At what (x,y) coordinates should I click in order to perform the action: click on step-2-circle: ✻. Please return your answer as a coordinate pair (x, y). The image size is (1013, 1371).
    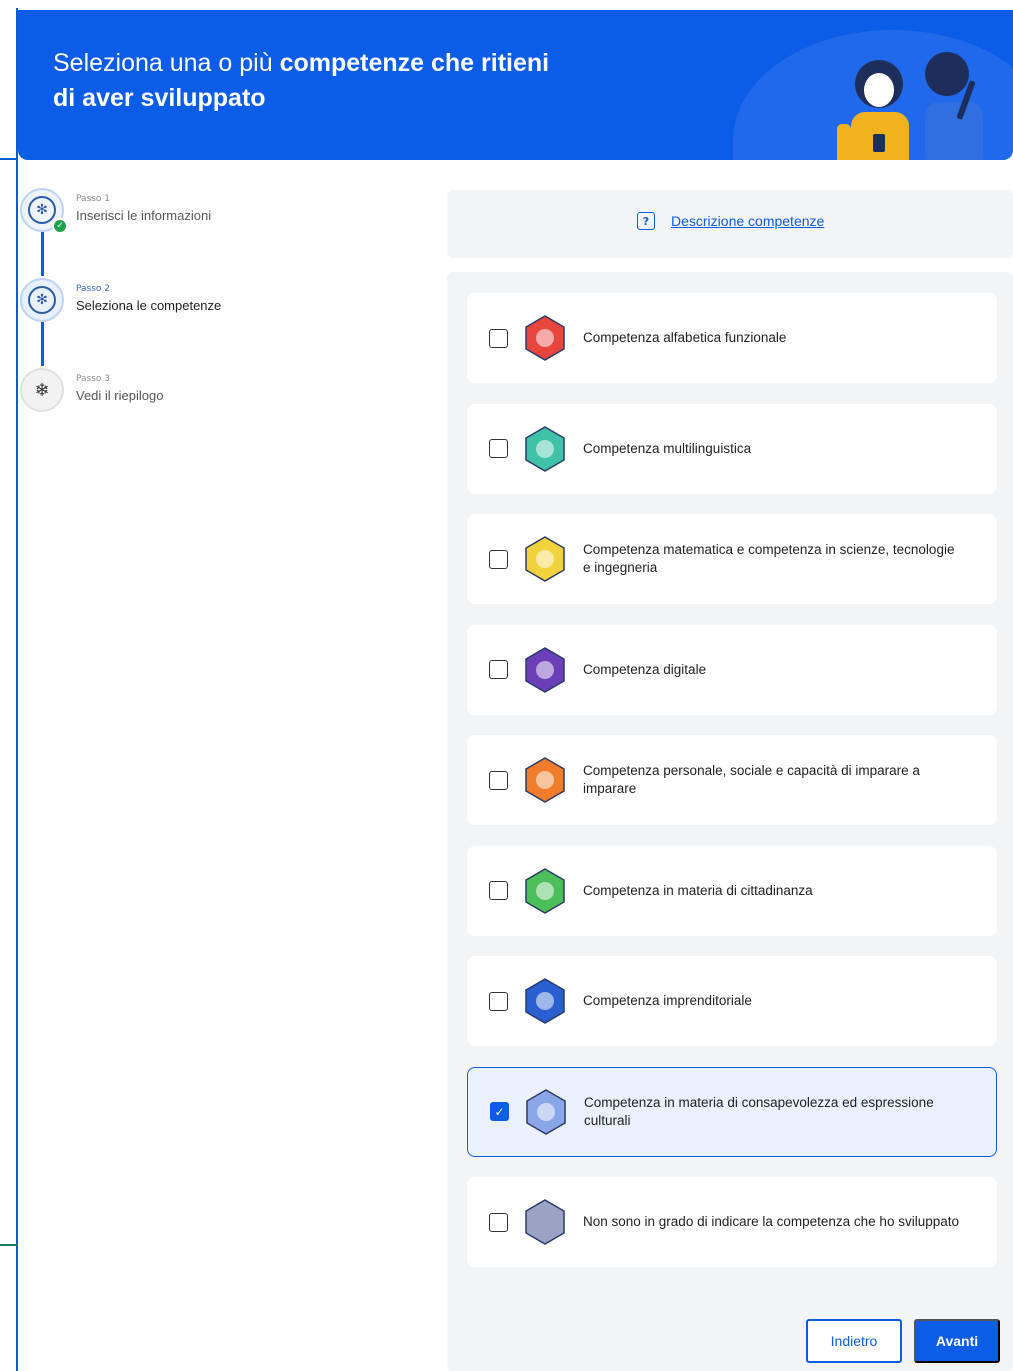
    Looking at the image, I should click on (42, 300).